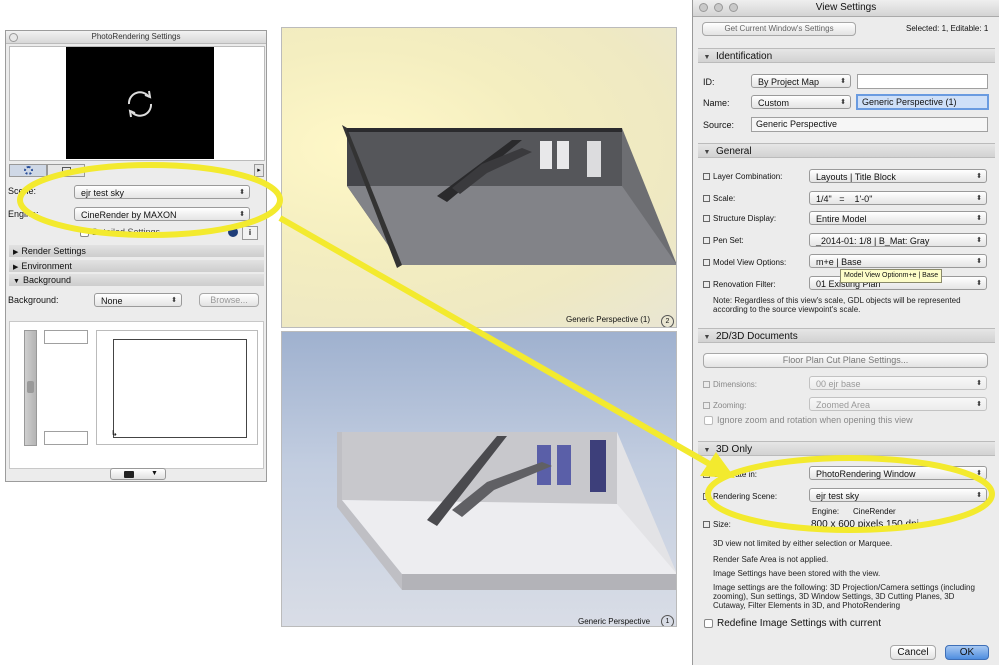  Describe the element at coordinates (162, 192) in the screenshot. I see `scene-popup: ejr test sky ⬍` at that location.